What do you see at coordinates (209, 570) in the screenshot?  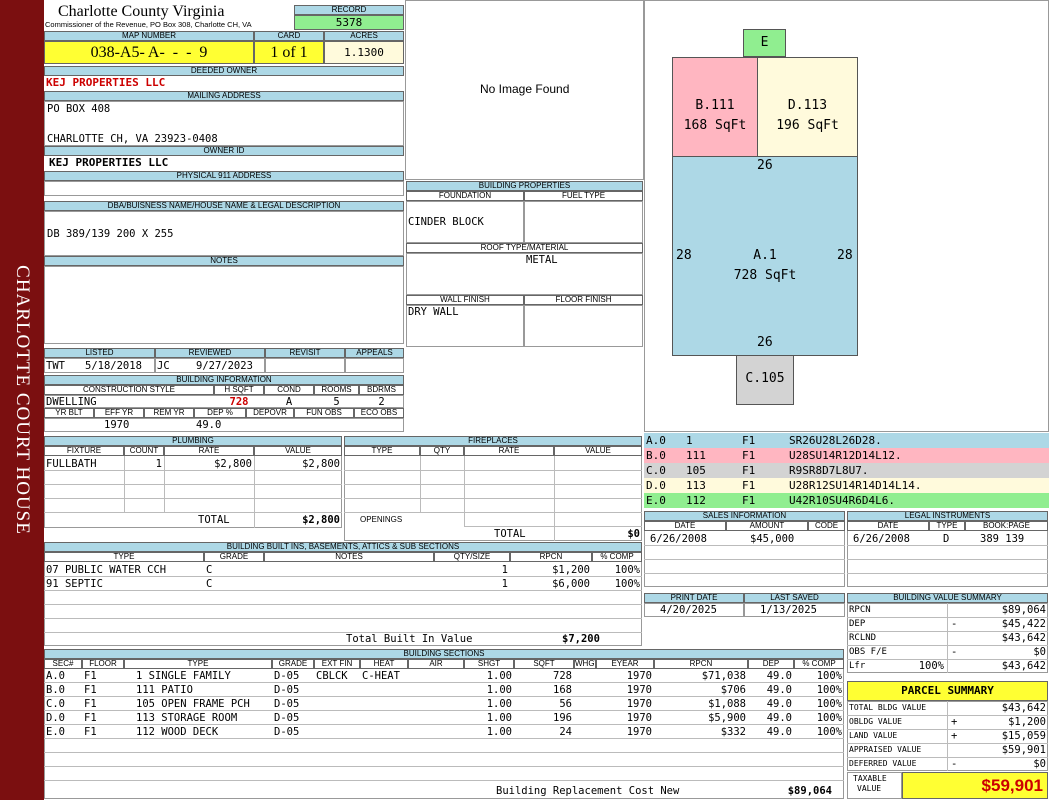 I see `builtin-1-grade: C` at bounding box center [209, 570].